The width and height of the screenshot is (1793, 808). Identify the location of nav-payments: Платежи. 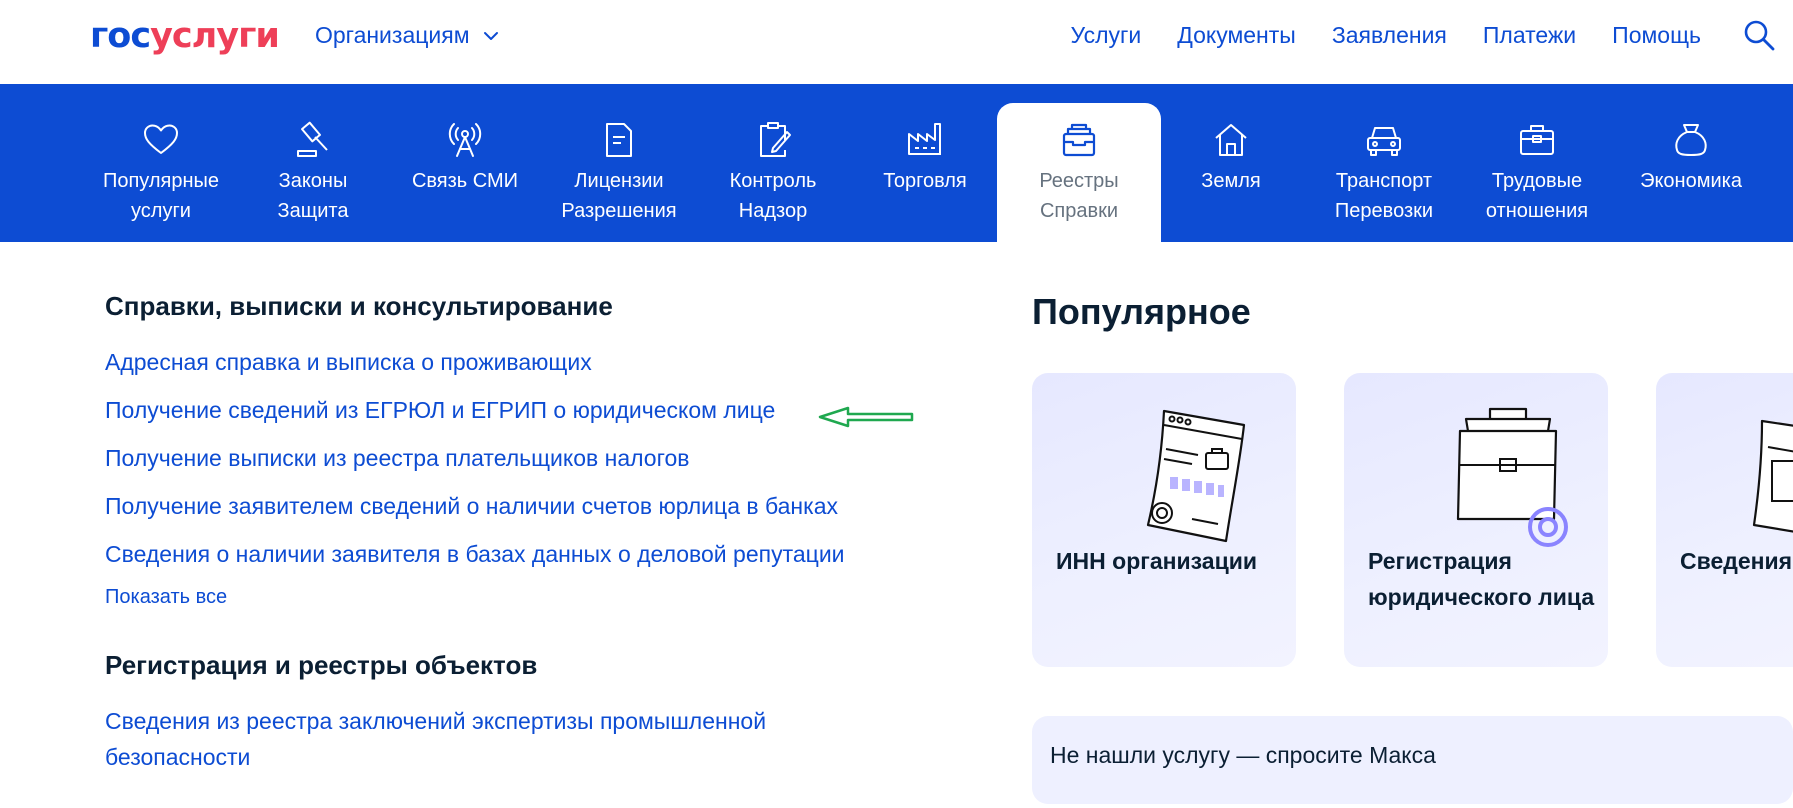
(1529, 35).